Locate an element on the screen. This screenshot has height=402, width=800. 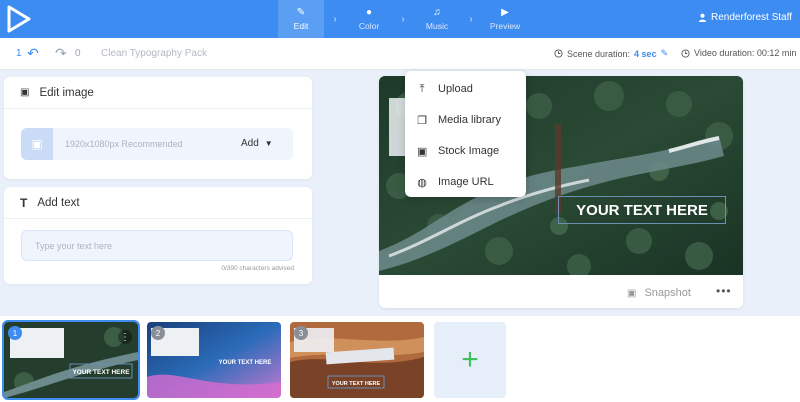
menu-item-upload: ⤒ Upload is located at coordinates (465, 89).